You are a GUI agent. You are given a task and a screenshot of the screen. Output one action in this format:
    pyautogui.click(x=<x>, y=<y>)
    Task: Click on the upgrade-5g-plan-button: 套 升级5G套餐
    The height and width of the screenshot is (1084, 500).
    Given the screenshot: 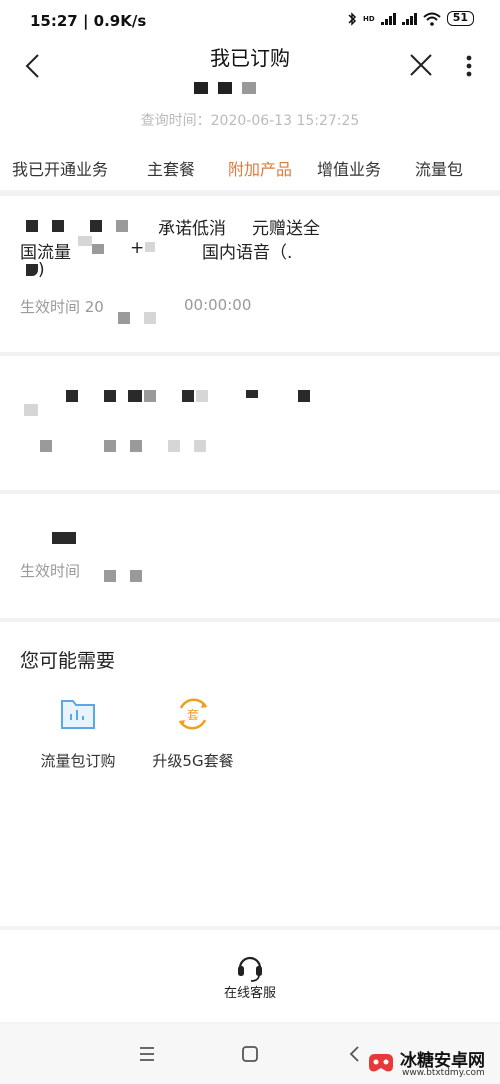 What is the action you would take?
    pyautogui.click(x=193, y=732)
    